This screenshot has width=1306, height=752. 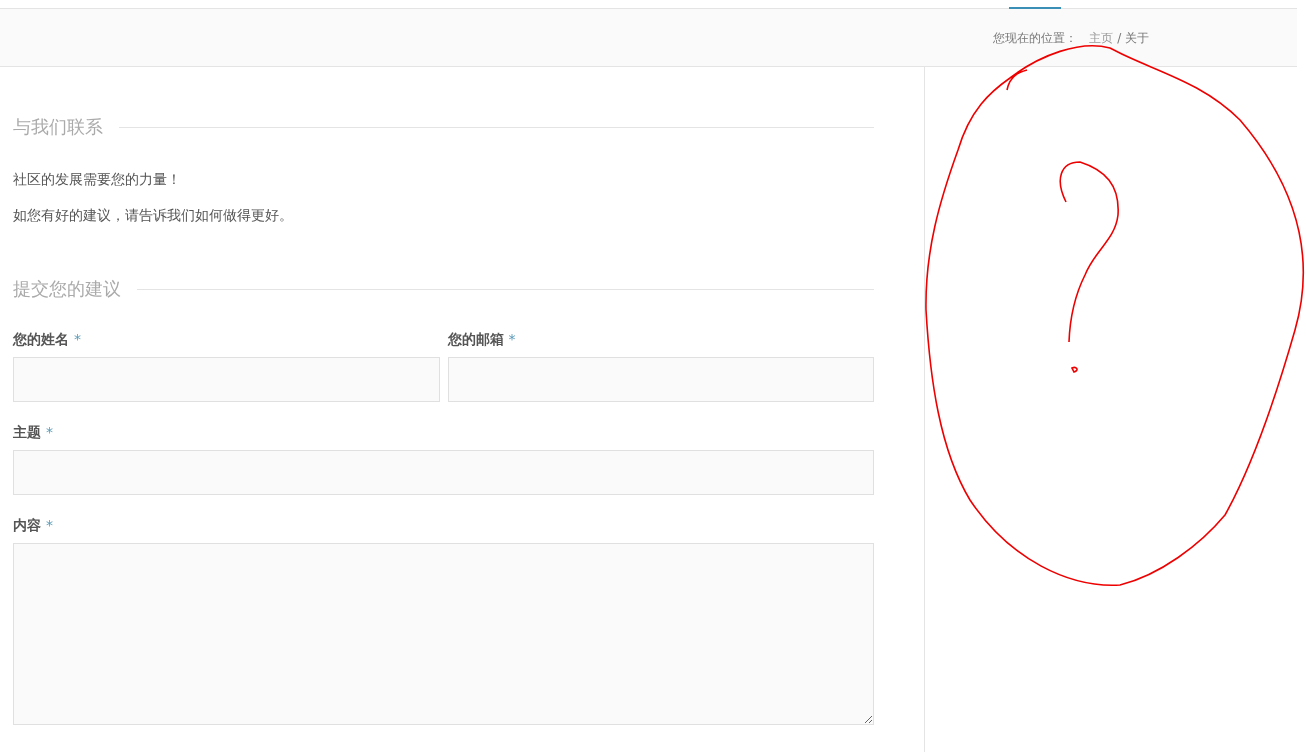 What do you see at coordinates (1101, 38) in the screenshot?
I see `breadcrumb-home-link: 主页` at bounding box center [1101, 38].